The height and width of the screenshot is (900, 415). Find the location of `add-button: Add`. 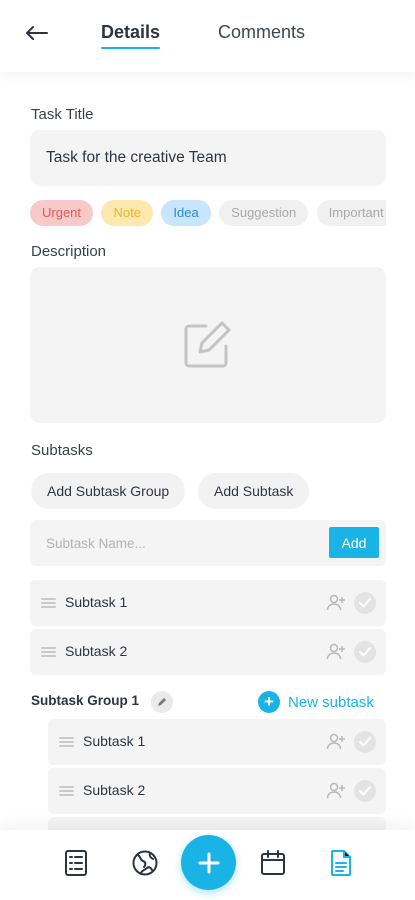

add-button: Add is located at coordinates (354, 542).